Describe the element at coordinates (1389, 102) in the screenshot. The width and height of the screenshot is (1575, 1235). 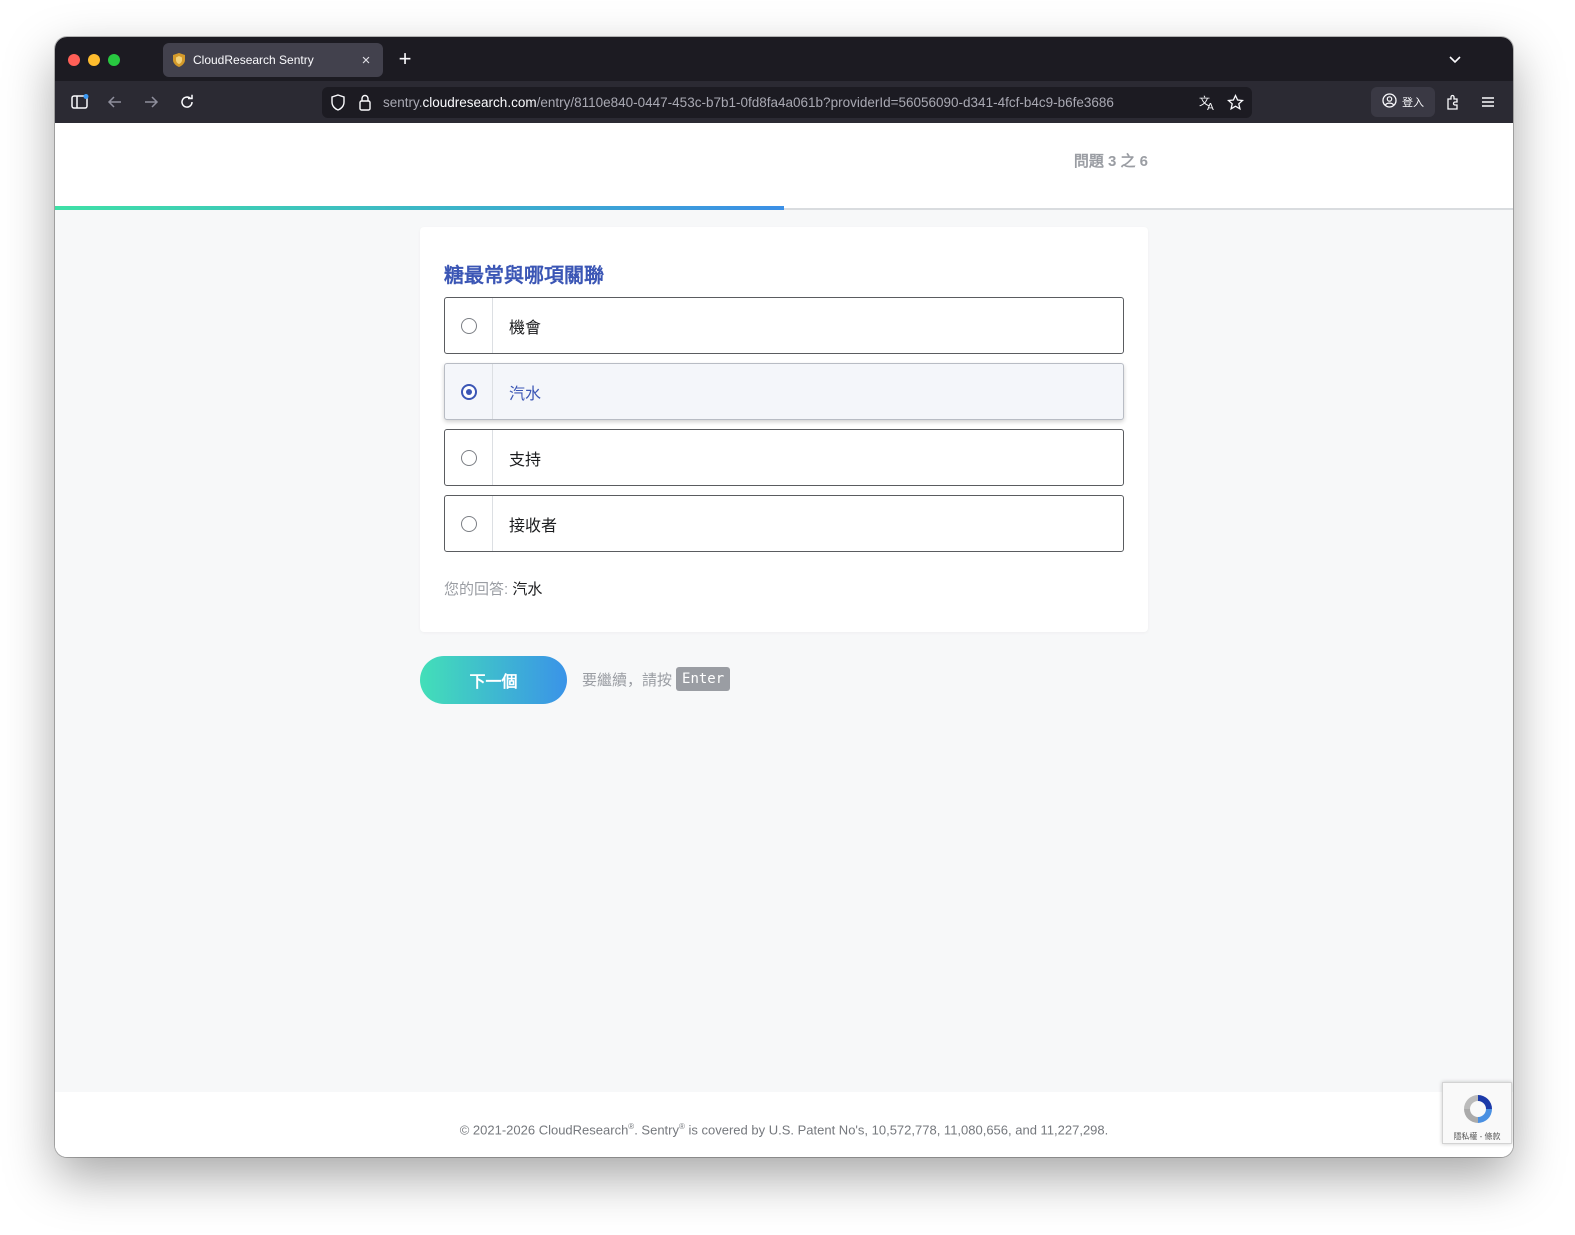
I see `account-icon` at that location.